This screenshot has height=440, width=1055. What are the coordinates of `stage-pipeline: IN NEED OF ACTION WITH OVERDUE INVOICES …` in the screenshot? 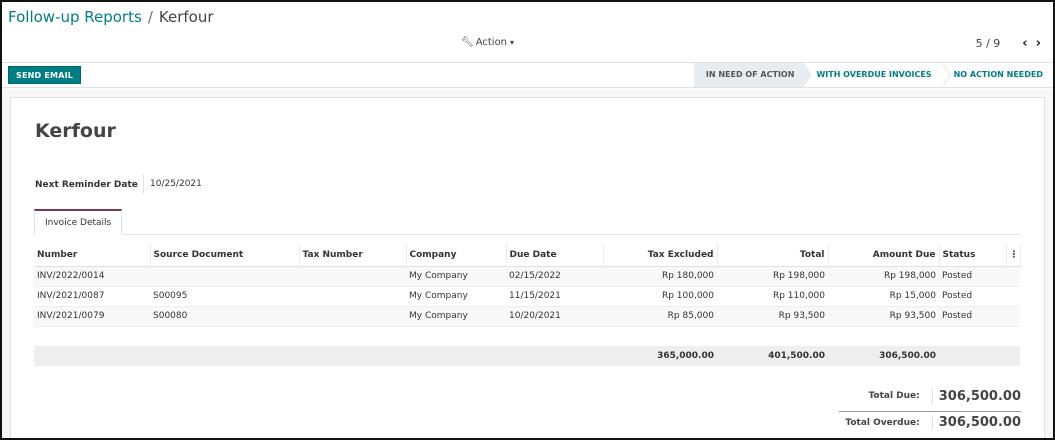 It's located at (873, 75).